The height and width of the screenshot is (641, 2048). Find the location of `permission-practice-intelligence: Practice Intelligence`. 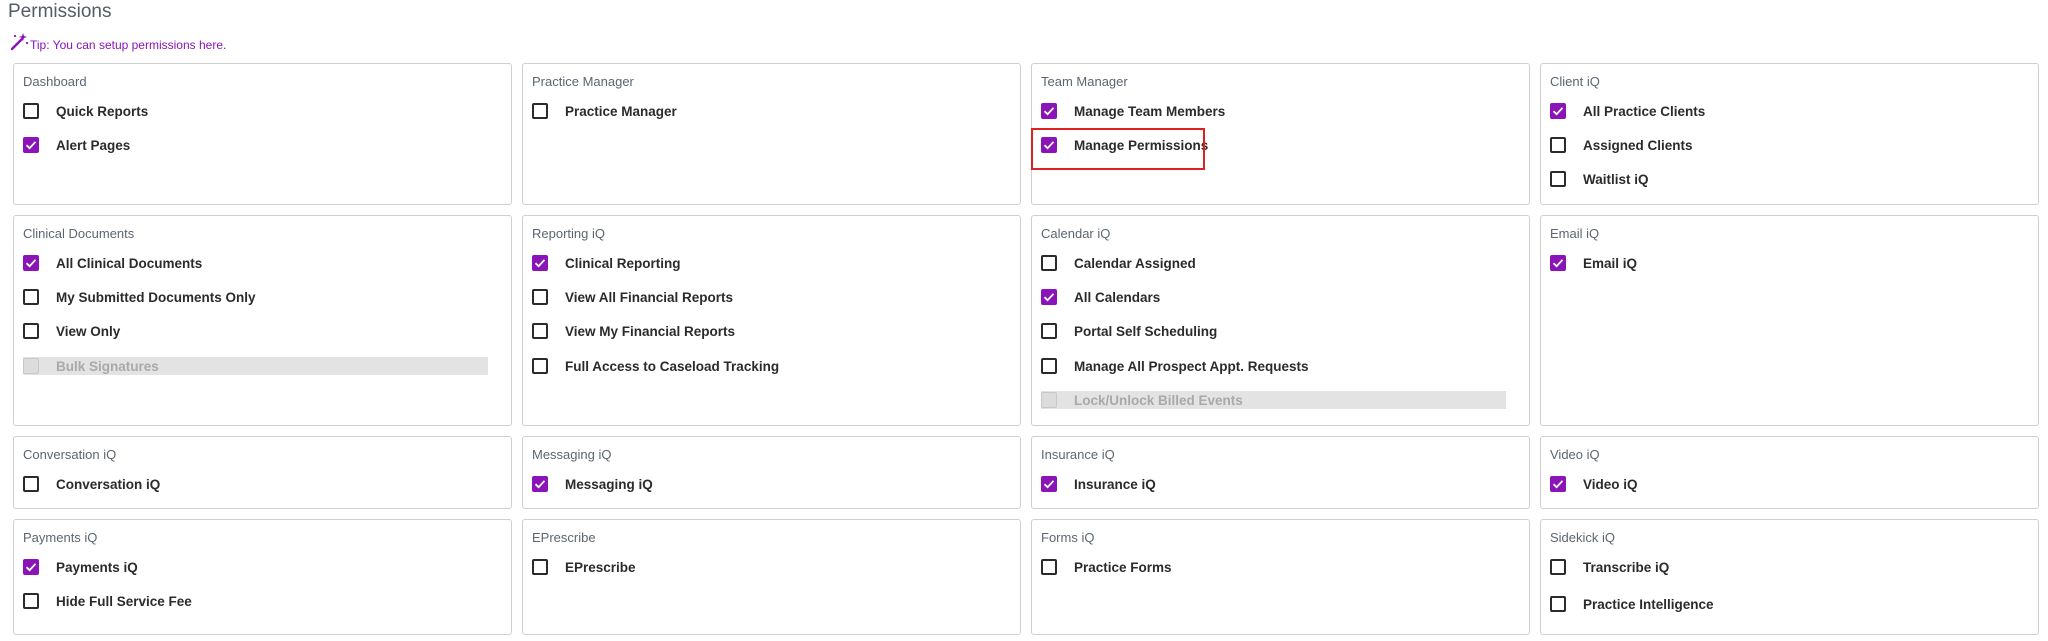

permission-practice-intelligence: Practice Intelligence is located at coordinates (1632, 604).